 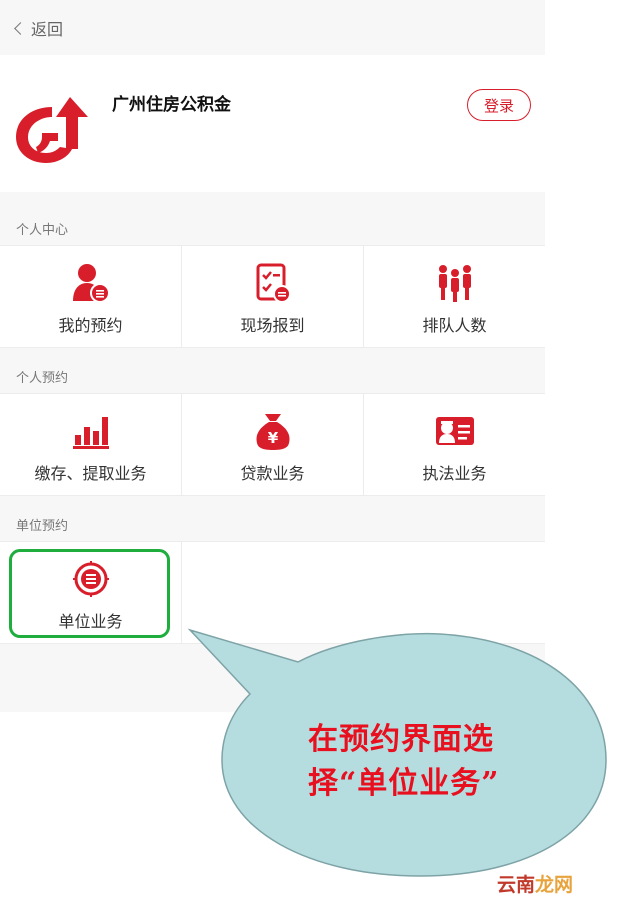 What do you see at coordinates (428, 762) in the screenshot?
I see `callout-text: 在预约界面选 择“单位业务”` at bounding box center [428, 762].